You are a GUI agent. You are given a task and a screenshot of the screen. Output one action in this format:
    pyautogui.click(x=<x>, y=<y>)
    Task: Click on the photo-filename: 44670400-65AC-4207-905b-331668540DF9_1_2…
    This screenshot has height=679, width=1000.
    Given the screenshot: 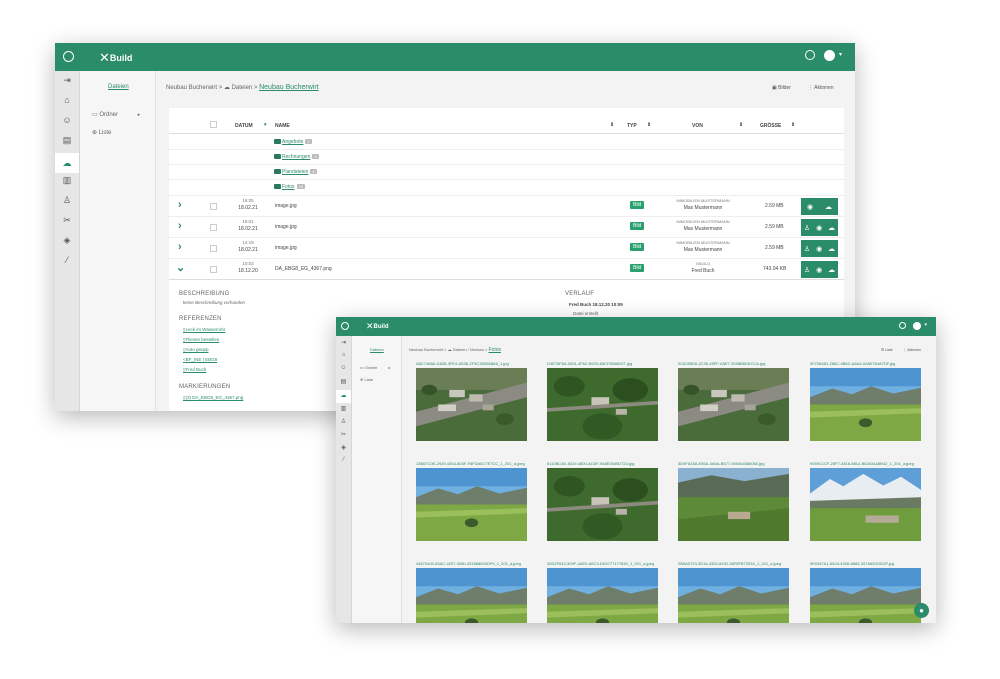 What is the action you would take?
    pyautogui.click(x=471, y=563)
    